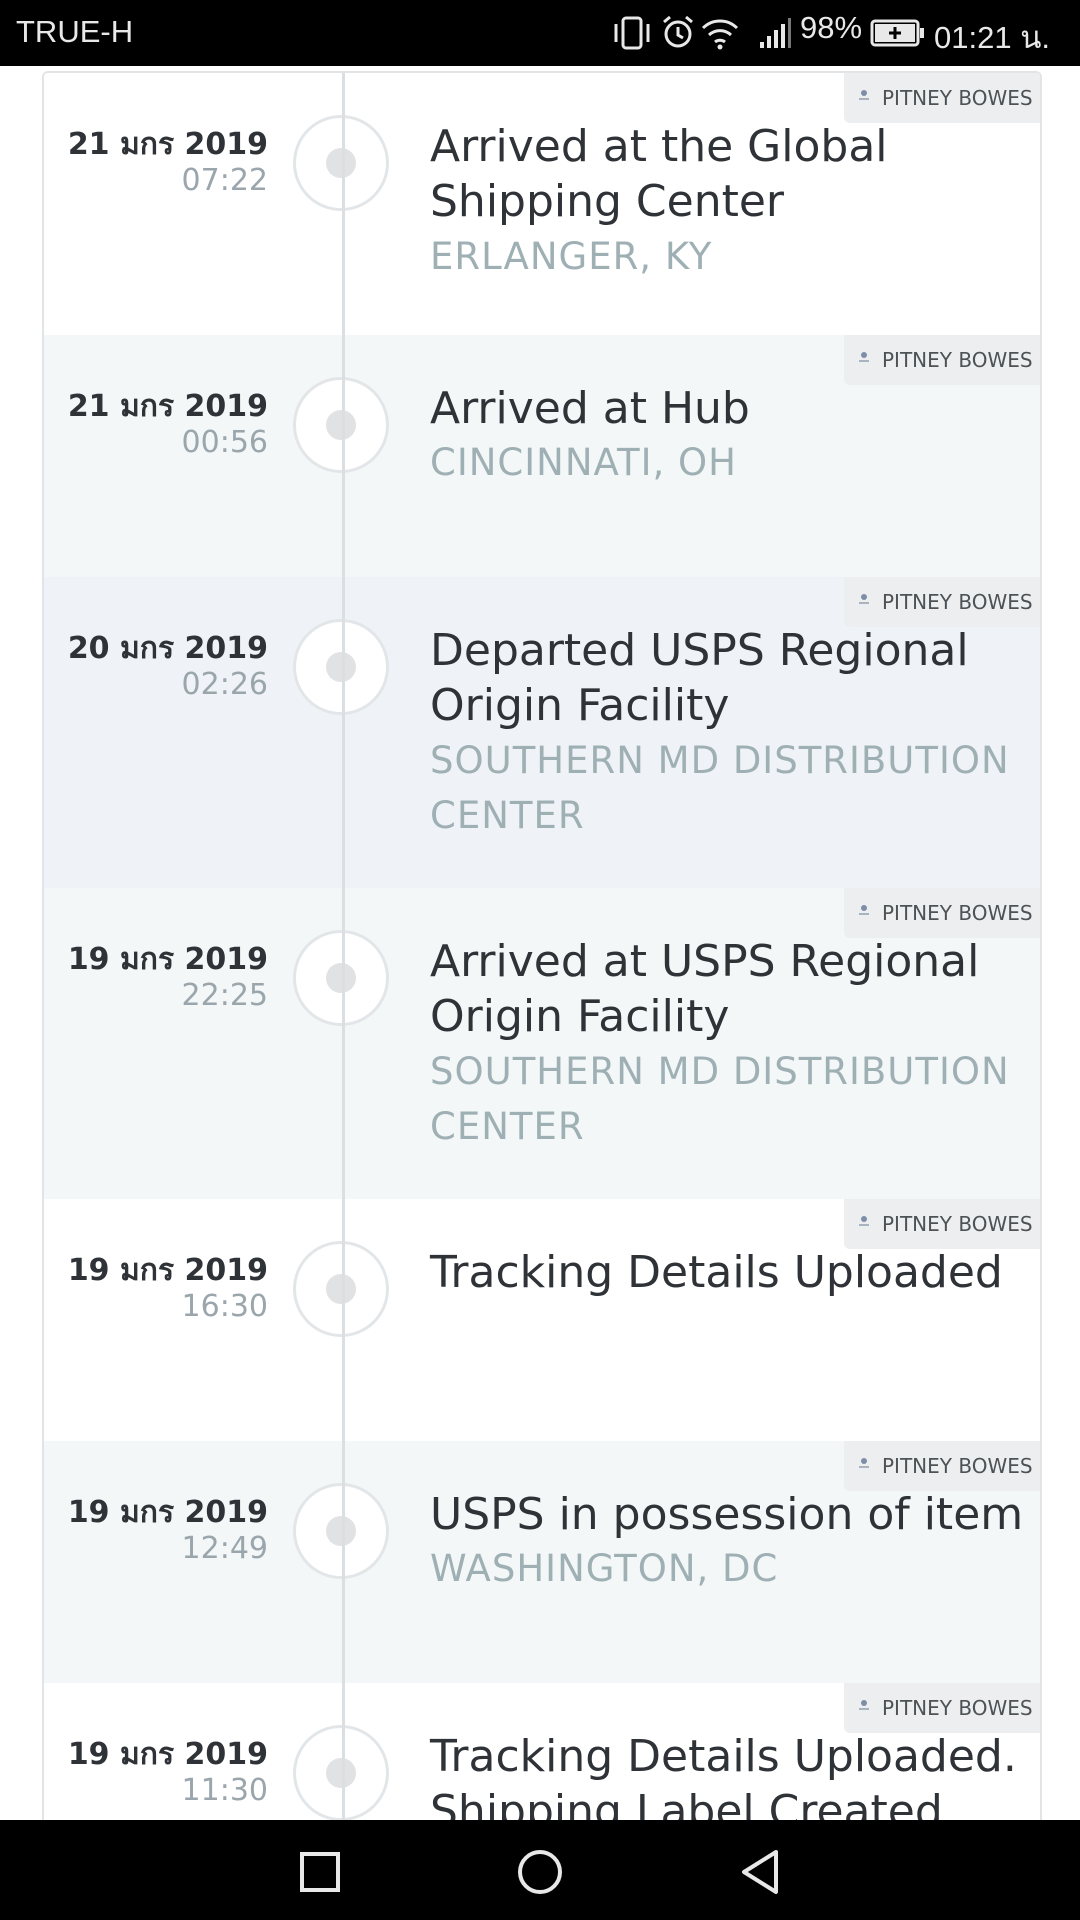 The image size is (1080, 1920). I want to click on carrier-name: TRUE-H, so click(75, 31).